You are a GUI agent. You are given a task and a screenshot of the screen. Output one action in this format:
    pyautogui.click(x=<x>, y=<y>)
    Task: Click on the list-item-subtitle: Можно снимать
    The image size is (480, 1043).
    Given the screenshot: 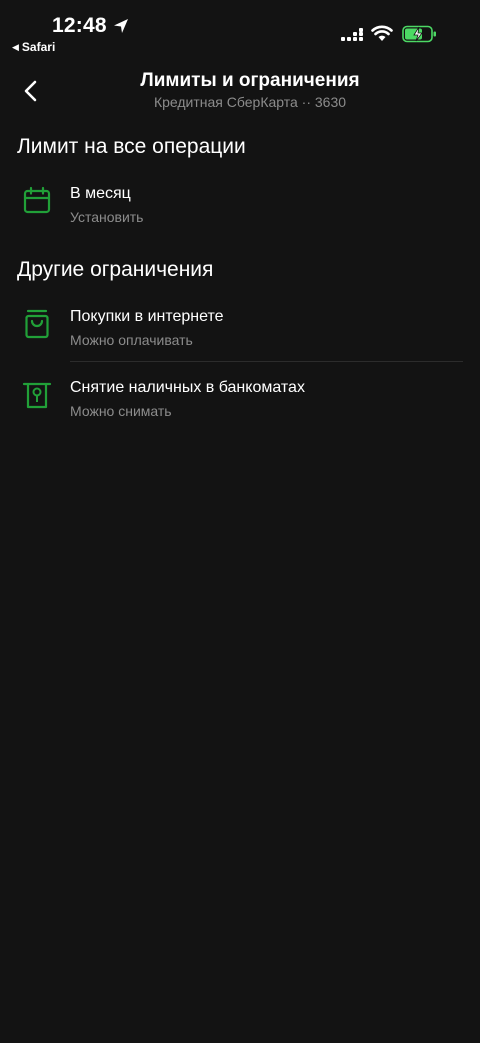 What is the action you would take?
    pyautogui.click(x=121, y=411)
    